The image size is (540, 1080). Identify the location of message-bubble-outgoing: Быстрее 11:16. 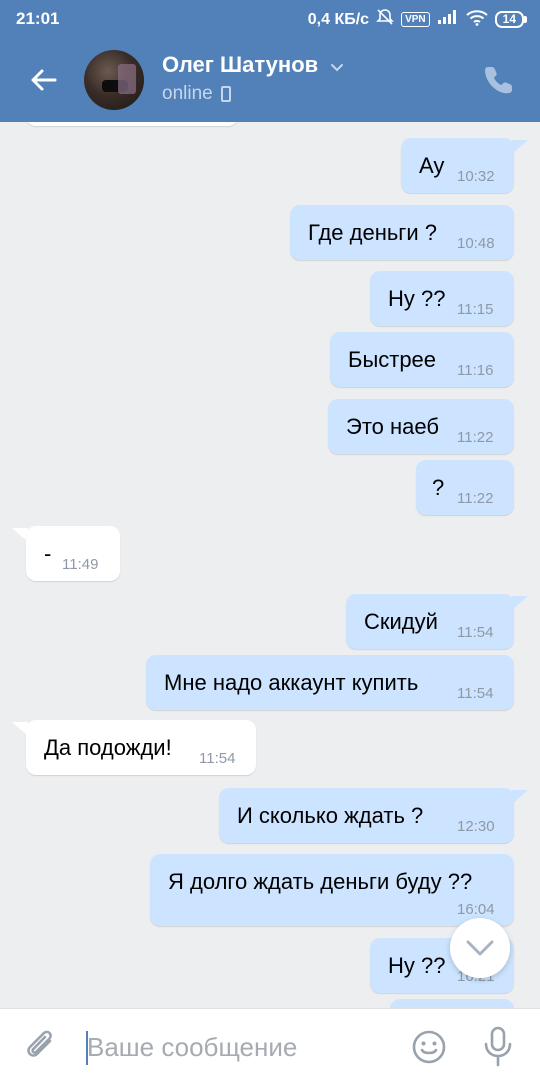
(422, 359).